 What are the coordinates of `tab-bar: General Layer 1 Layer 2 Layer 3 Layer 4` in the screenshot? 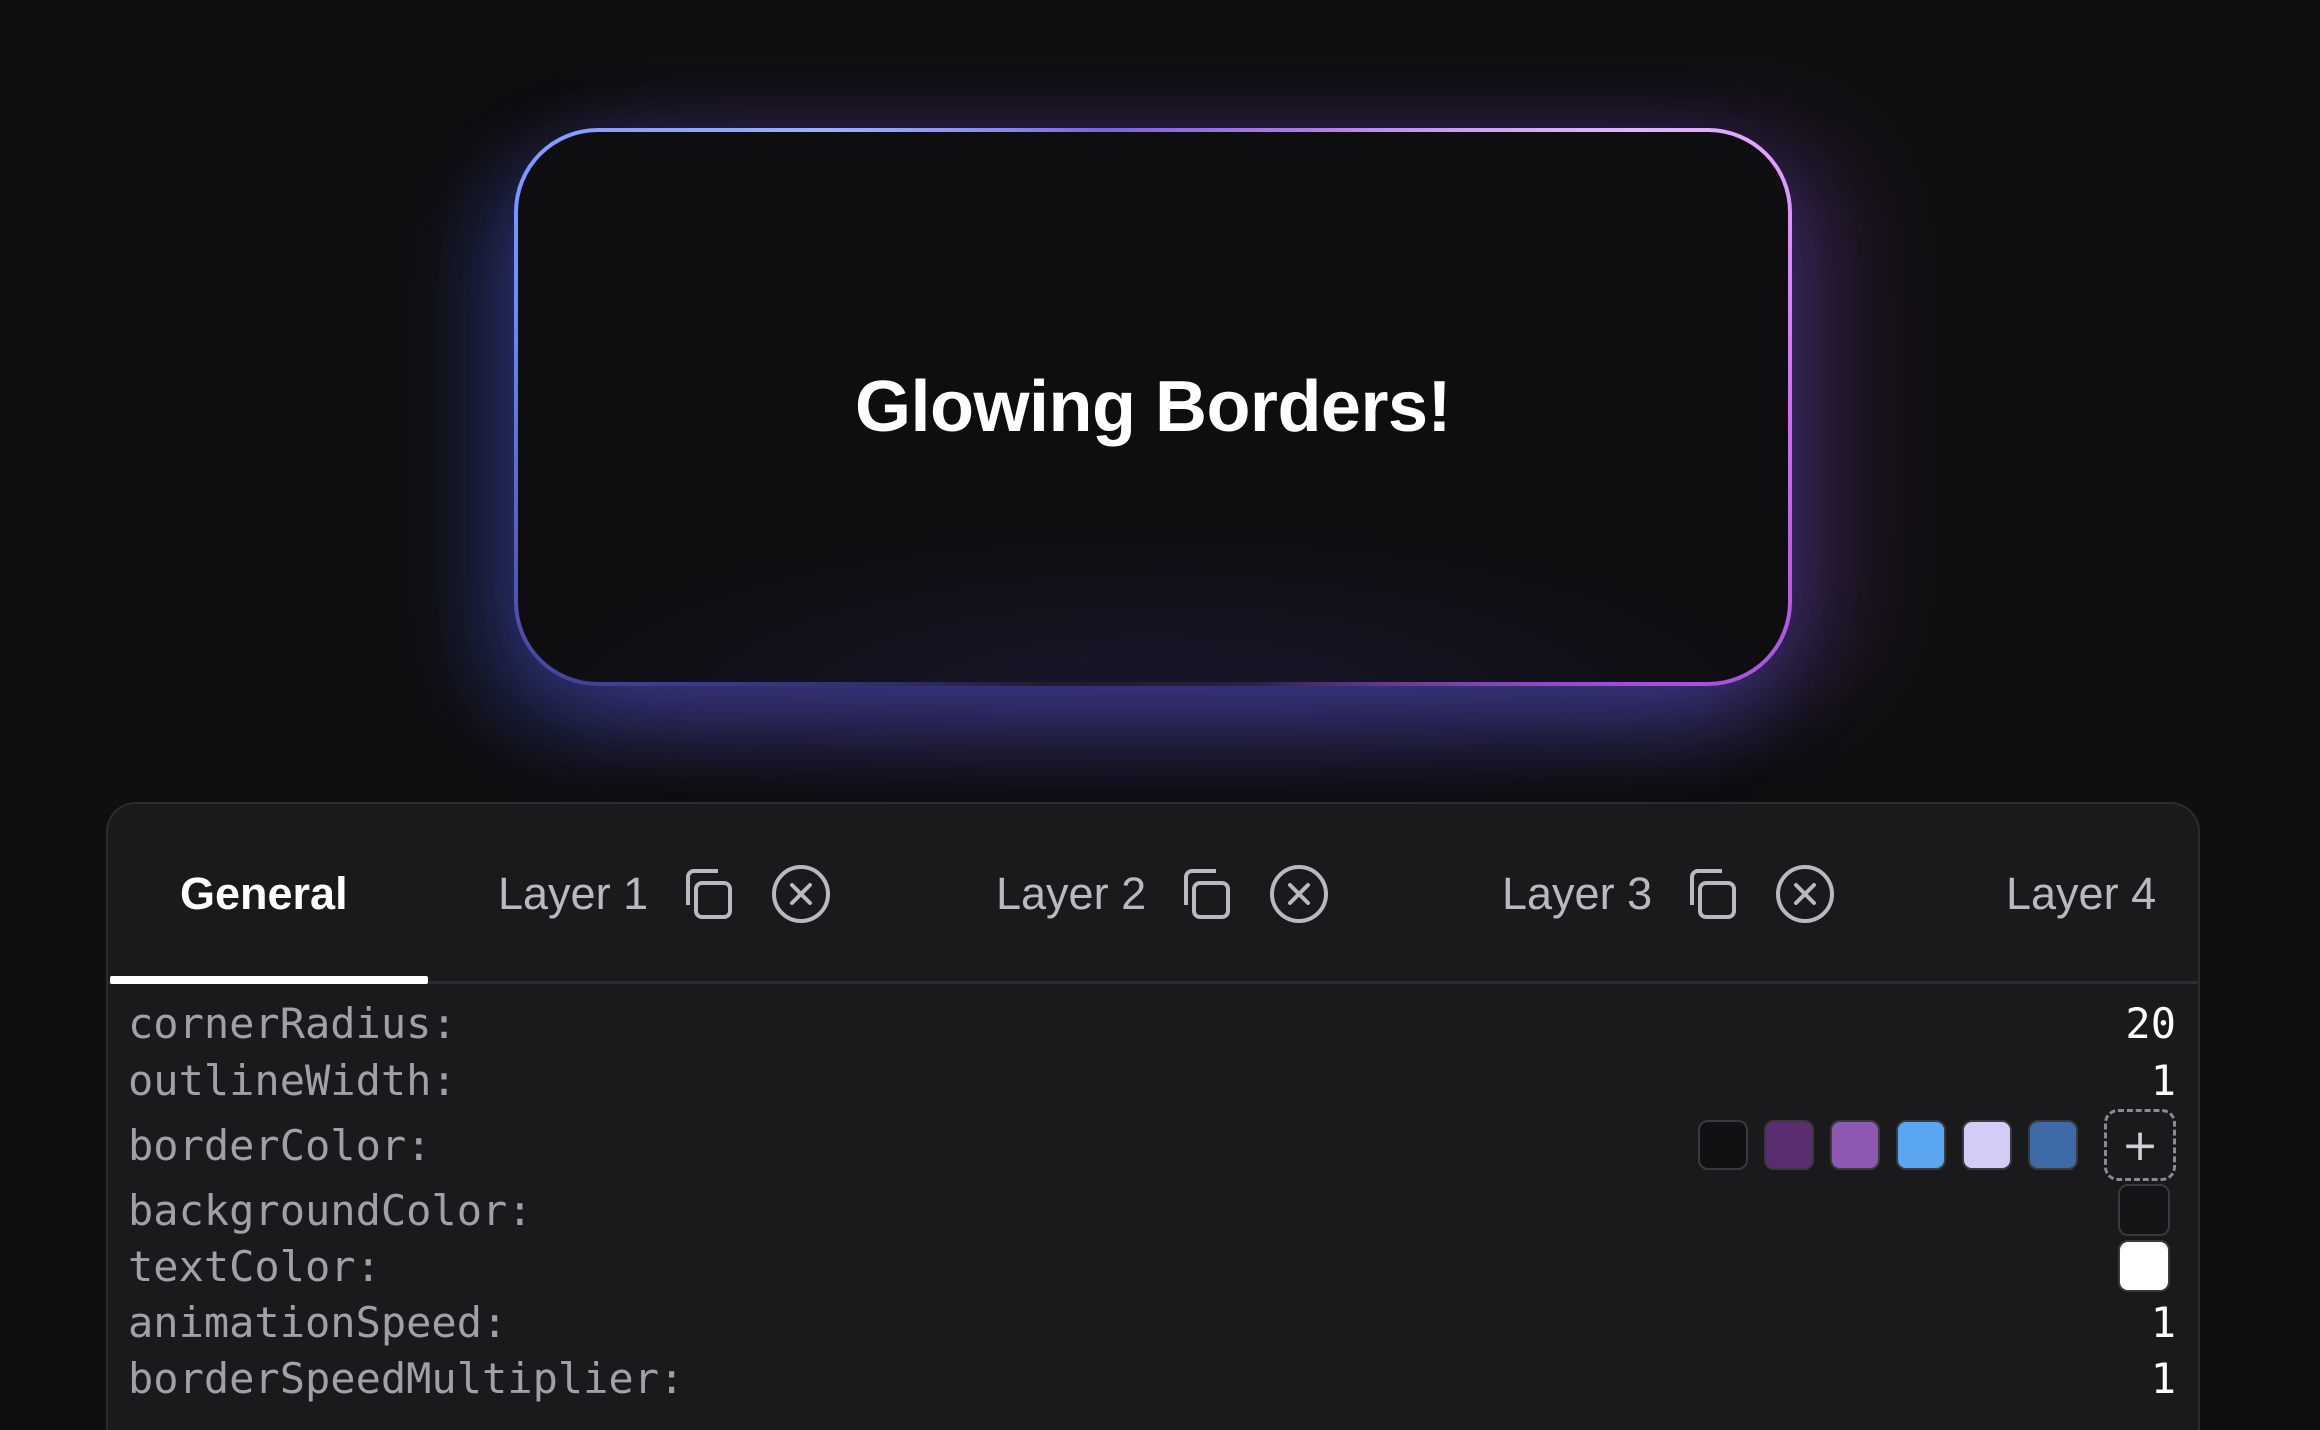 It's located at (1153, 894).